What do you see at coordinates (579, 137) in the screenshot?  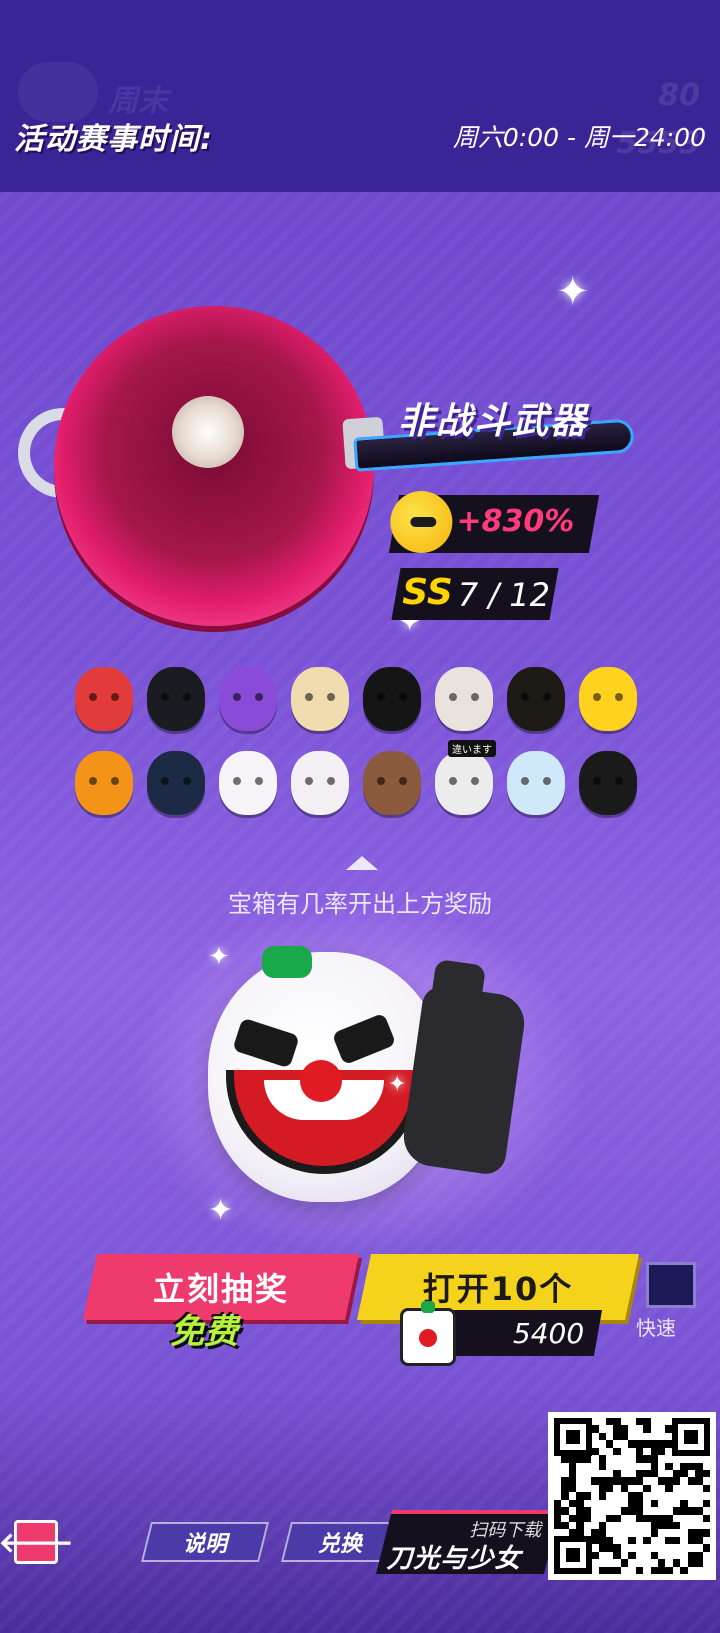 I see `event-time-value: 周六0:00 - 周一24:00` at bounding box center [579, 137].